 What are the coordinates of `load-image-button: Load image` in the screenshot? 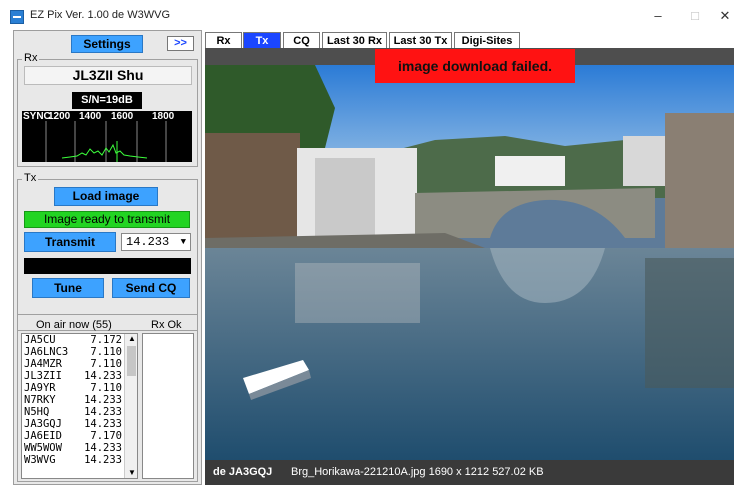 It's located at (106, 196).